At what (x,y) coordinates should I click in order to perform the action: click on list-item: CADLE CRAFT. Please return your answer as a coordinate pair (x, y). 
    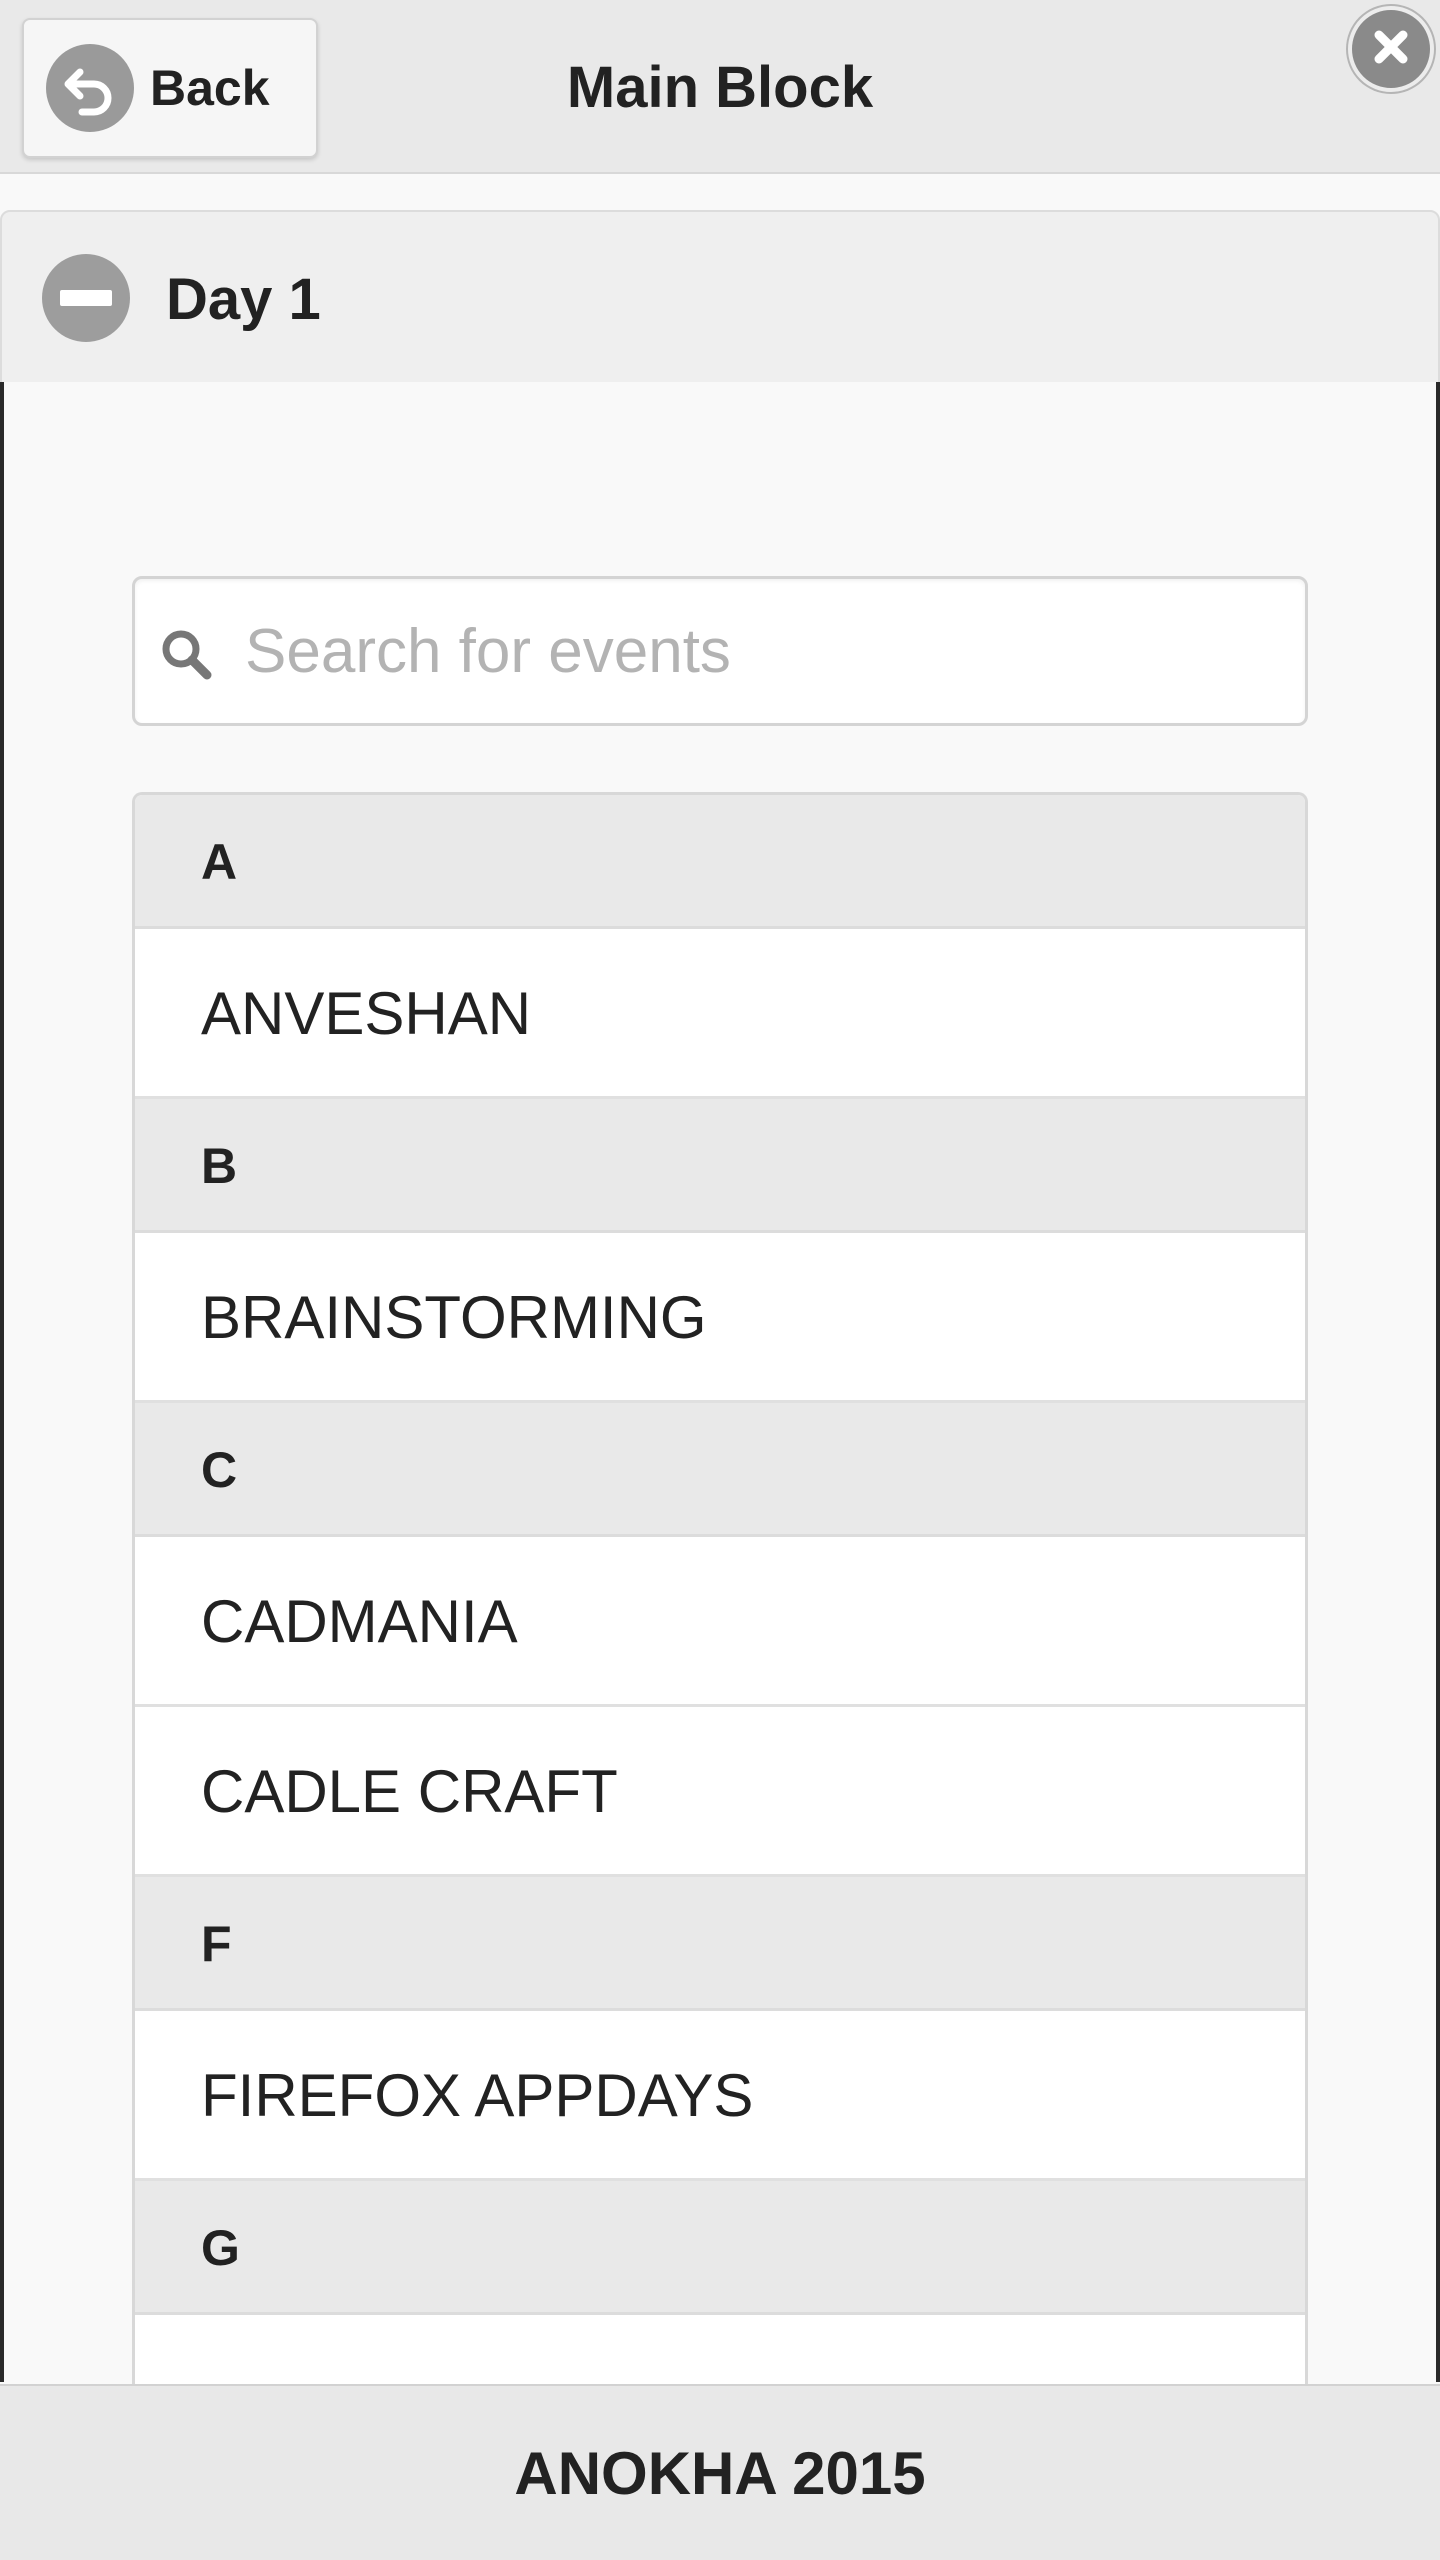
    Looking at the image, I should click on (720, 1792).